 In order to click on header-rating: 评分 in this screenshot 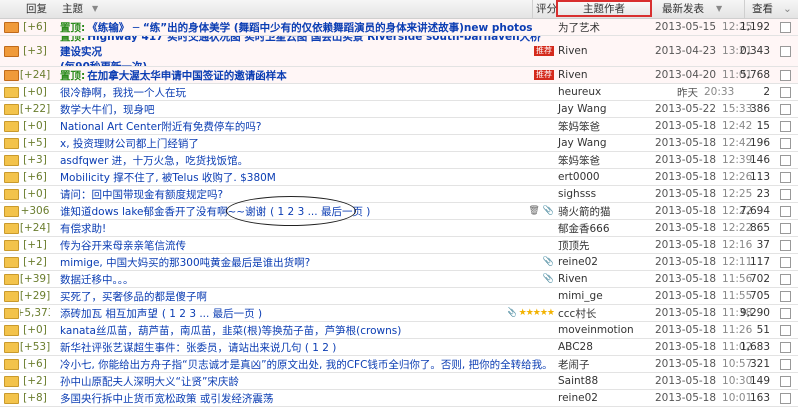, I will do `click(546, 9)`.